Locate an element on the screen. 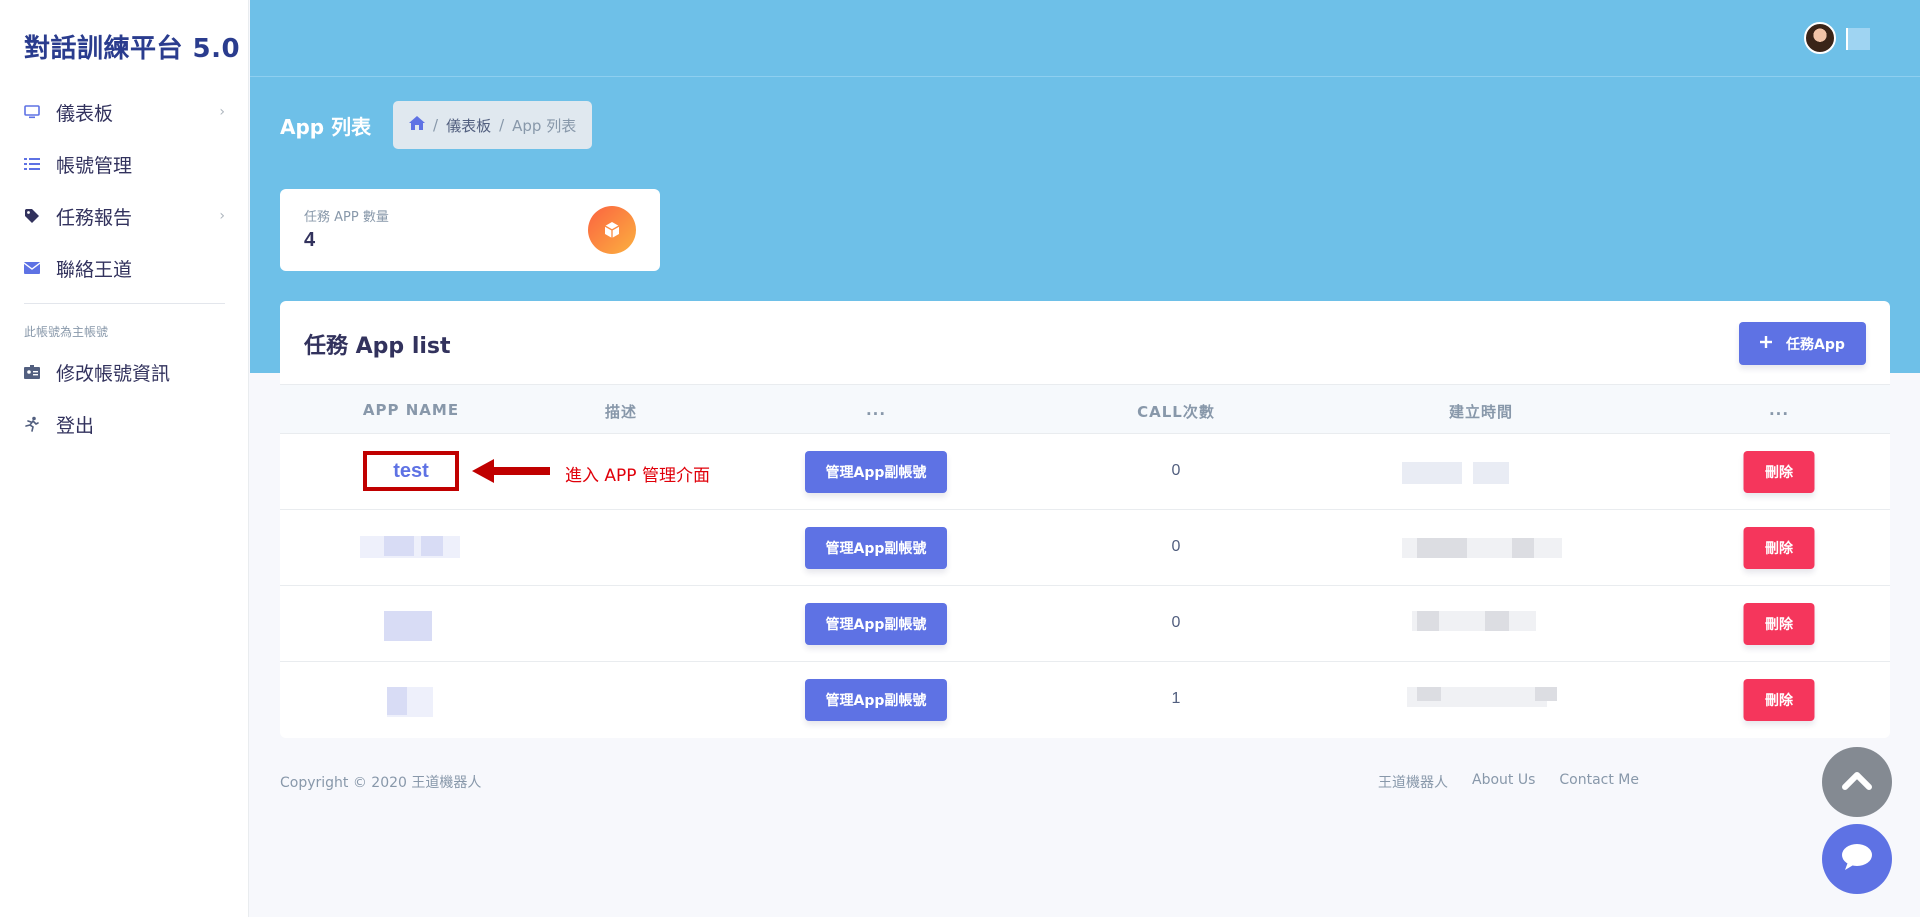 The image size is (1920, 917). footer-link-contact: Contact Me is located at coordinates (1599, 782).